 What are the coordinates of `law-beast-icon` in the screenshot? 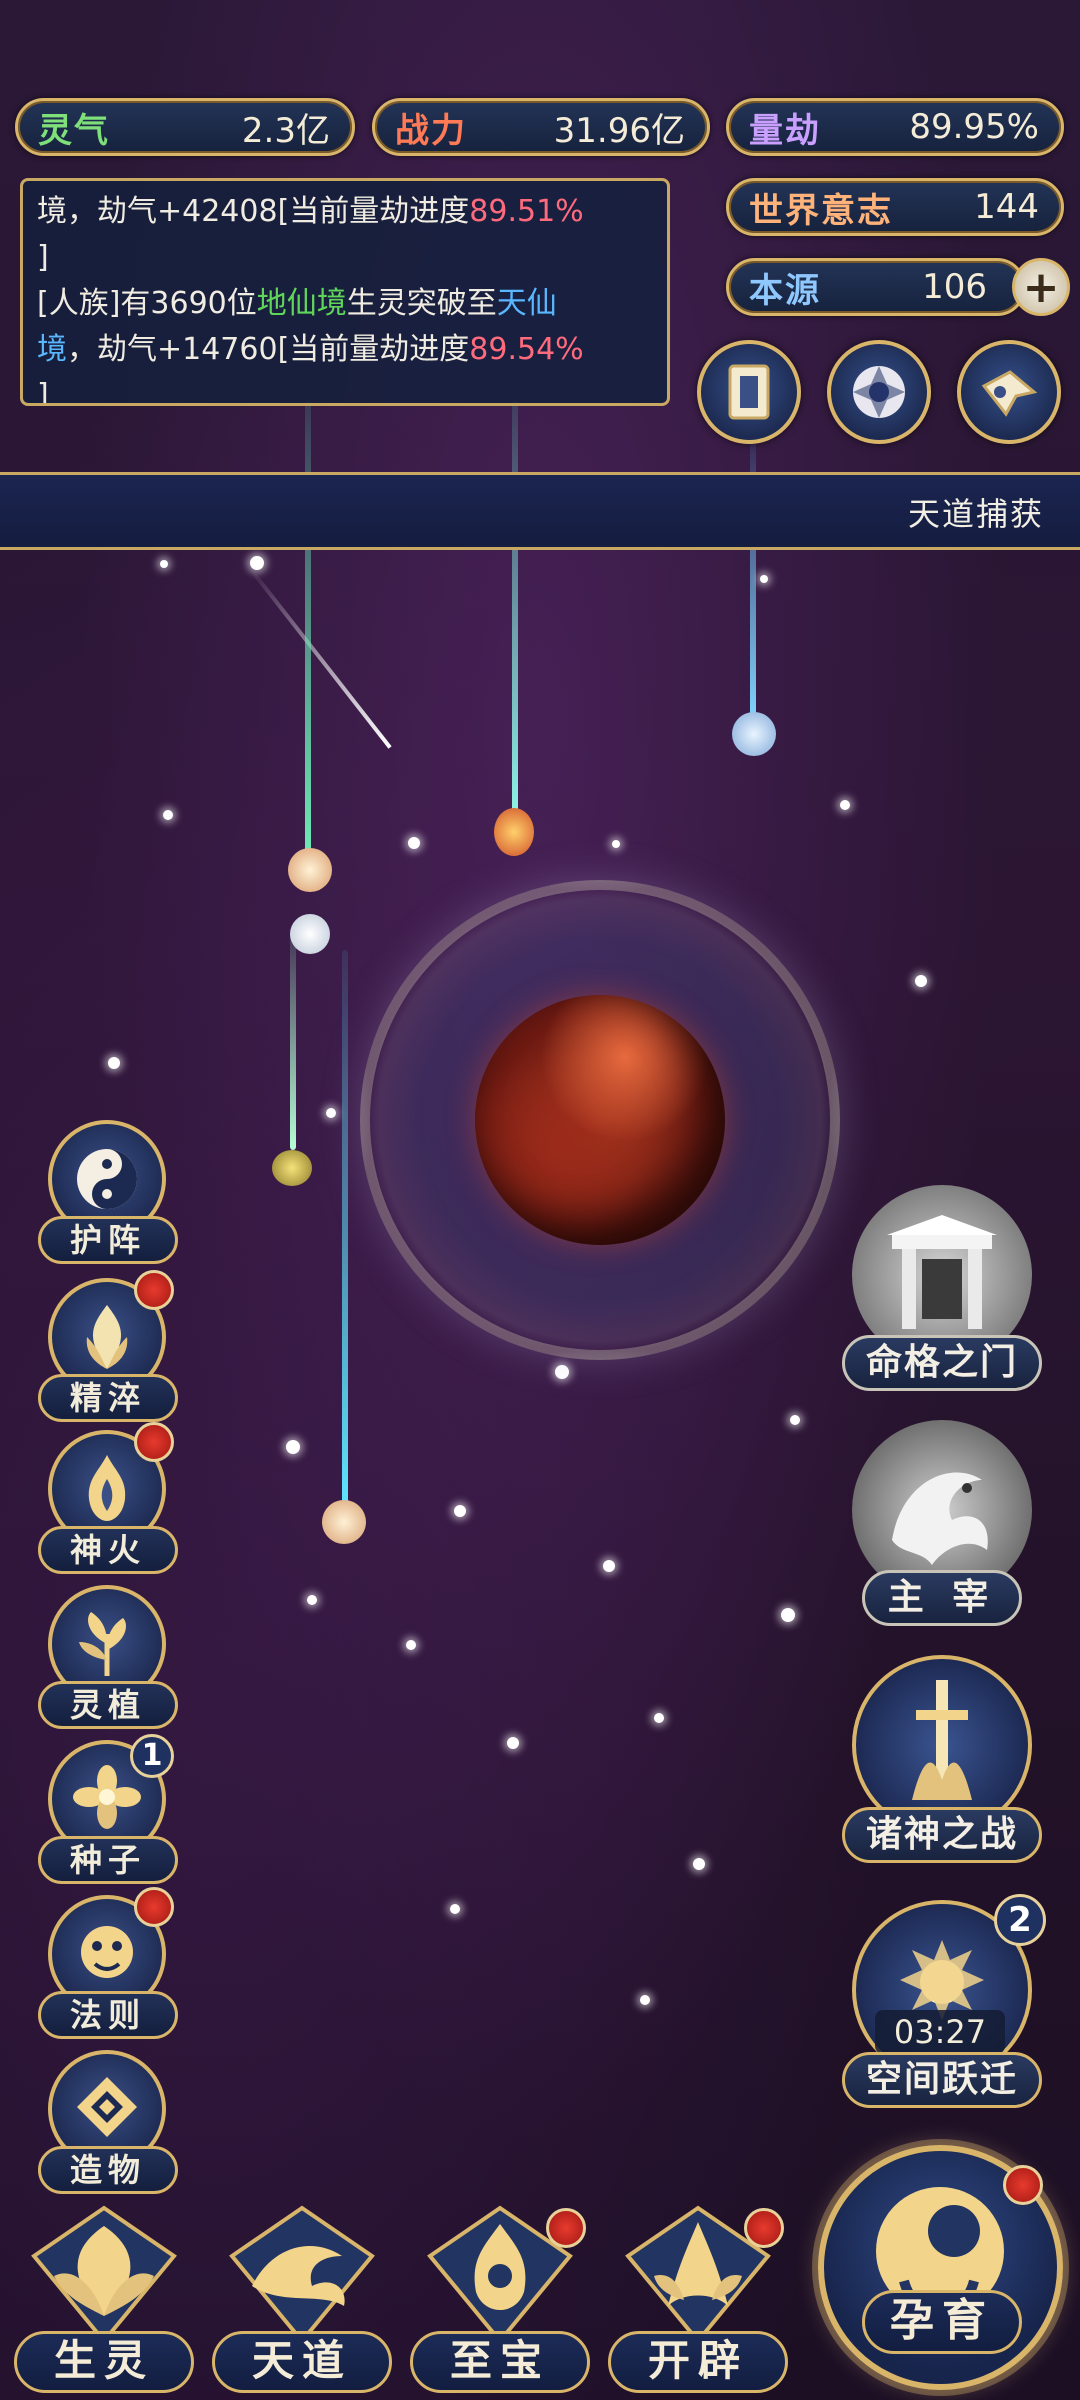 It's located at (107, 1952).